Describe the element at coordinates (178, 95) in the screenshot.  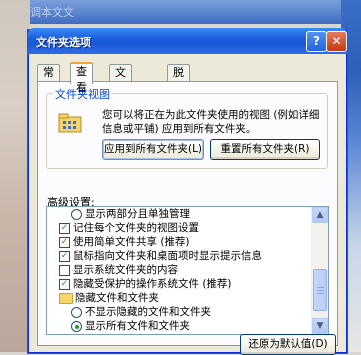
I see `tab-offline-files: 脱机文件` at that location.